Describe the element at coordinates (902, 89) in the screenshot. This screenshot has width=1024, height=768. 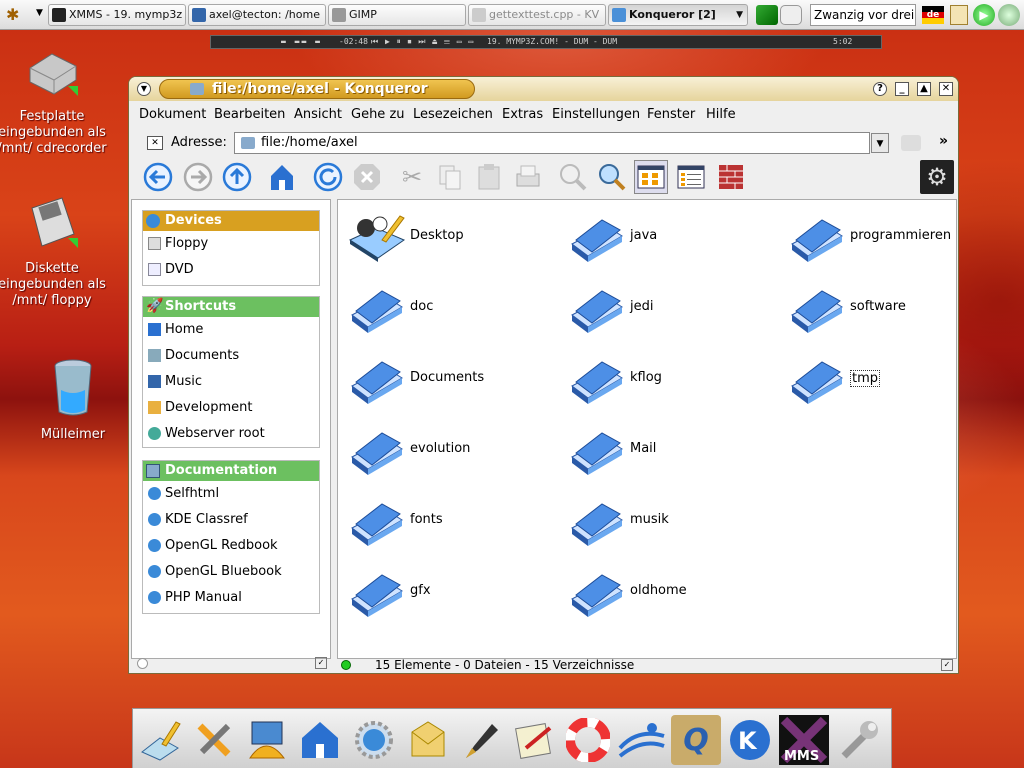
I see `minimize-button: _` at that location.